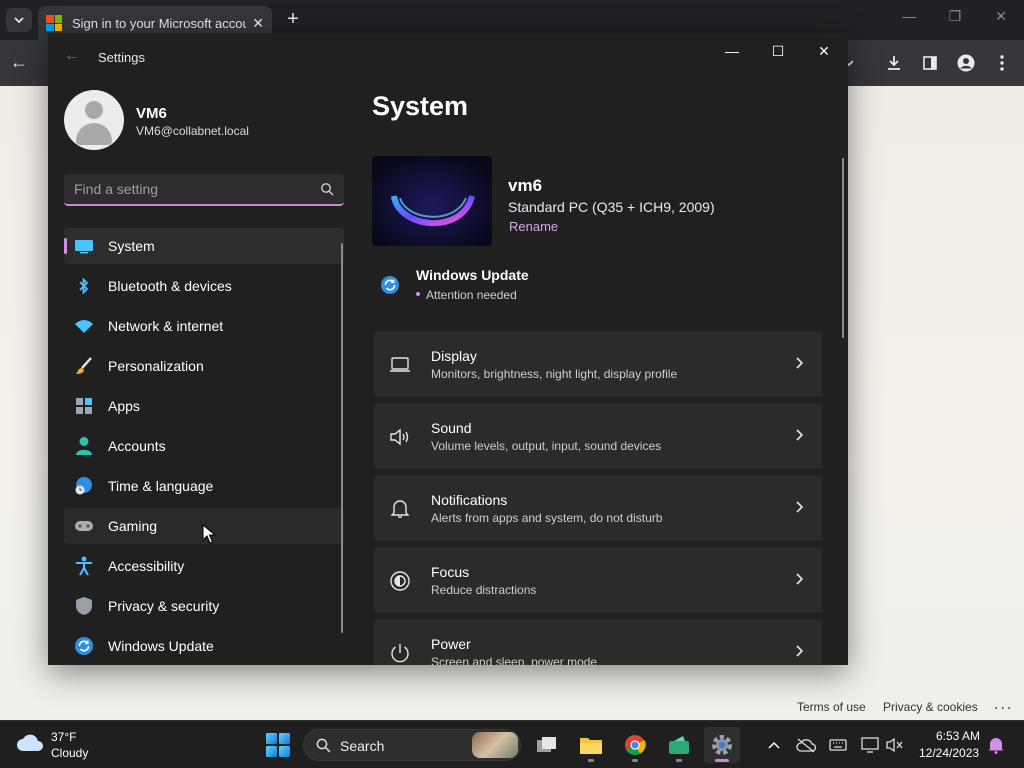 This screenshot has width=1024, height=768. I want to click on show-hidden-icons-chevron-icon, so click(774, 745).